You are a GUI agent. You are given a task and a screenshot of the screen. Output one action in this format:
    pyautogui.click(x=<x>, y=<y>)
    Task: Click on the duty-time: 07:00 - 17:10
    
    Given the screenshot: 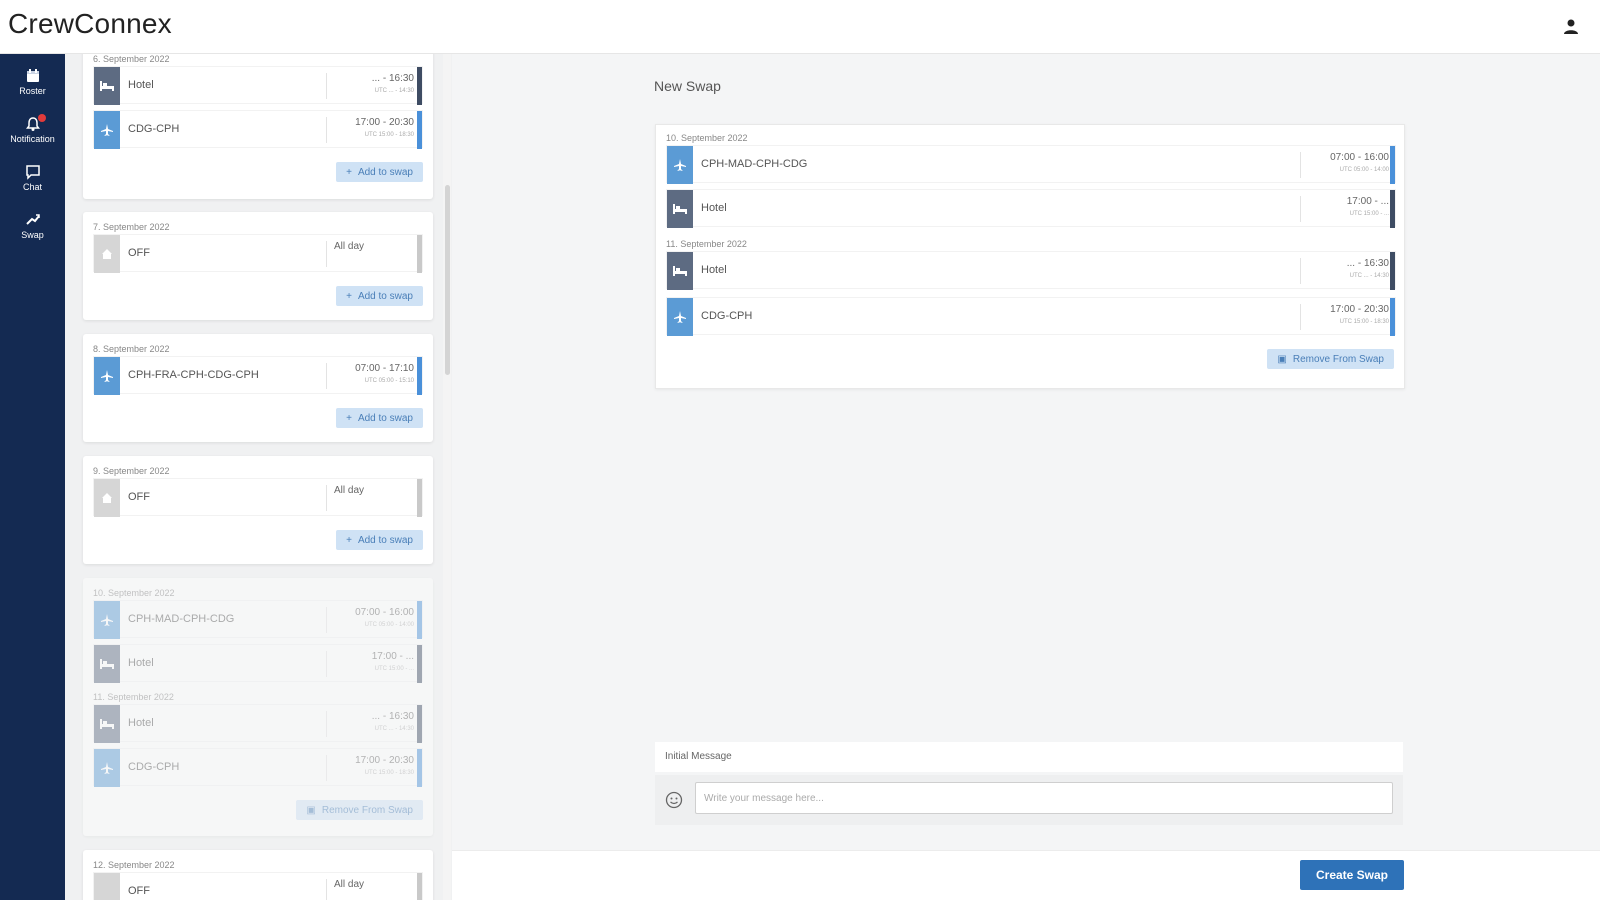 What is the action you would take?
    pyautogui.click(x=384, y=368)
    